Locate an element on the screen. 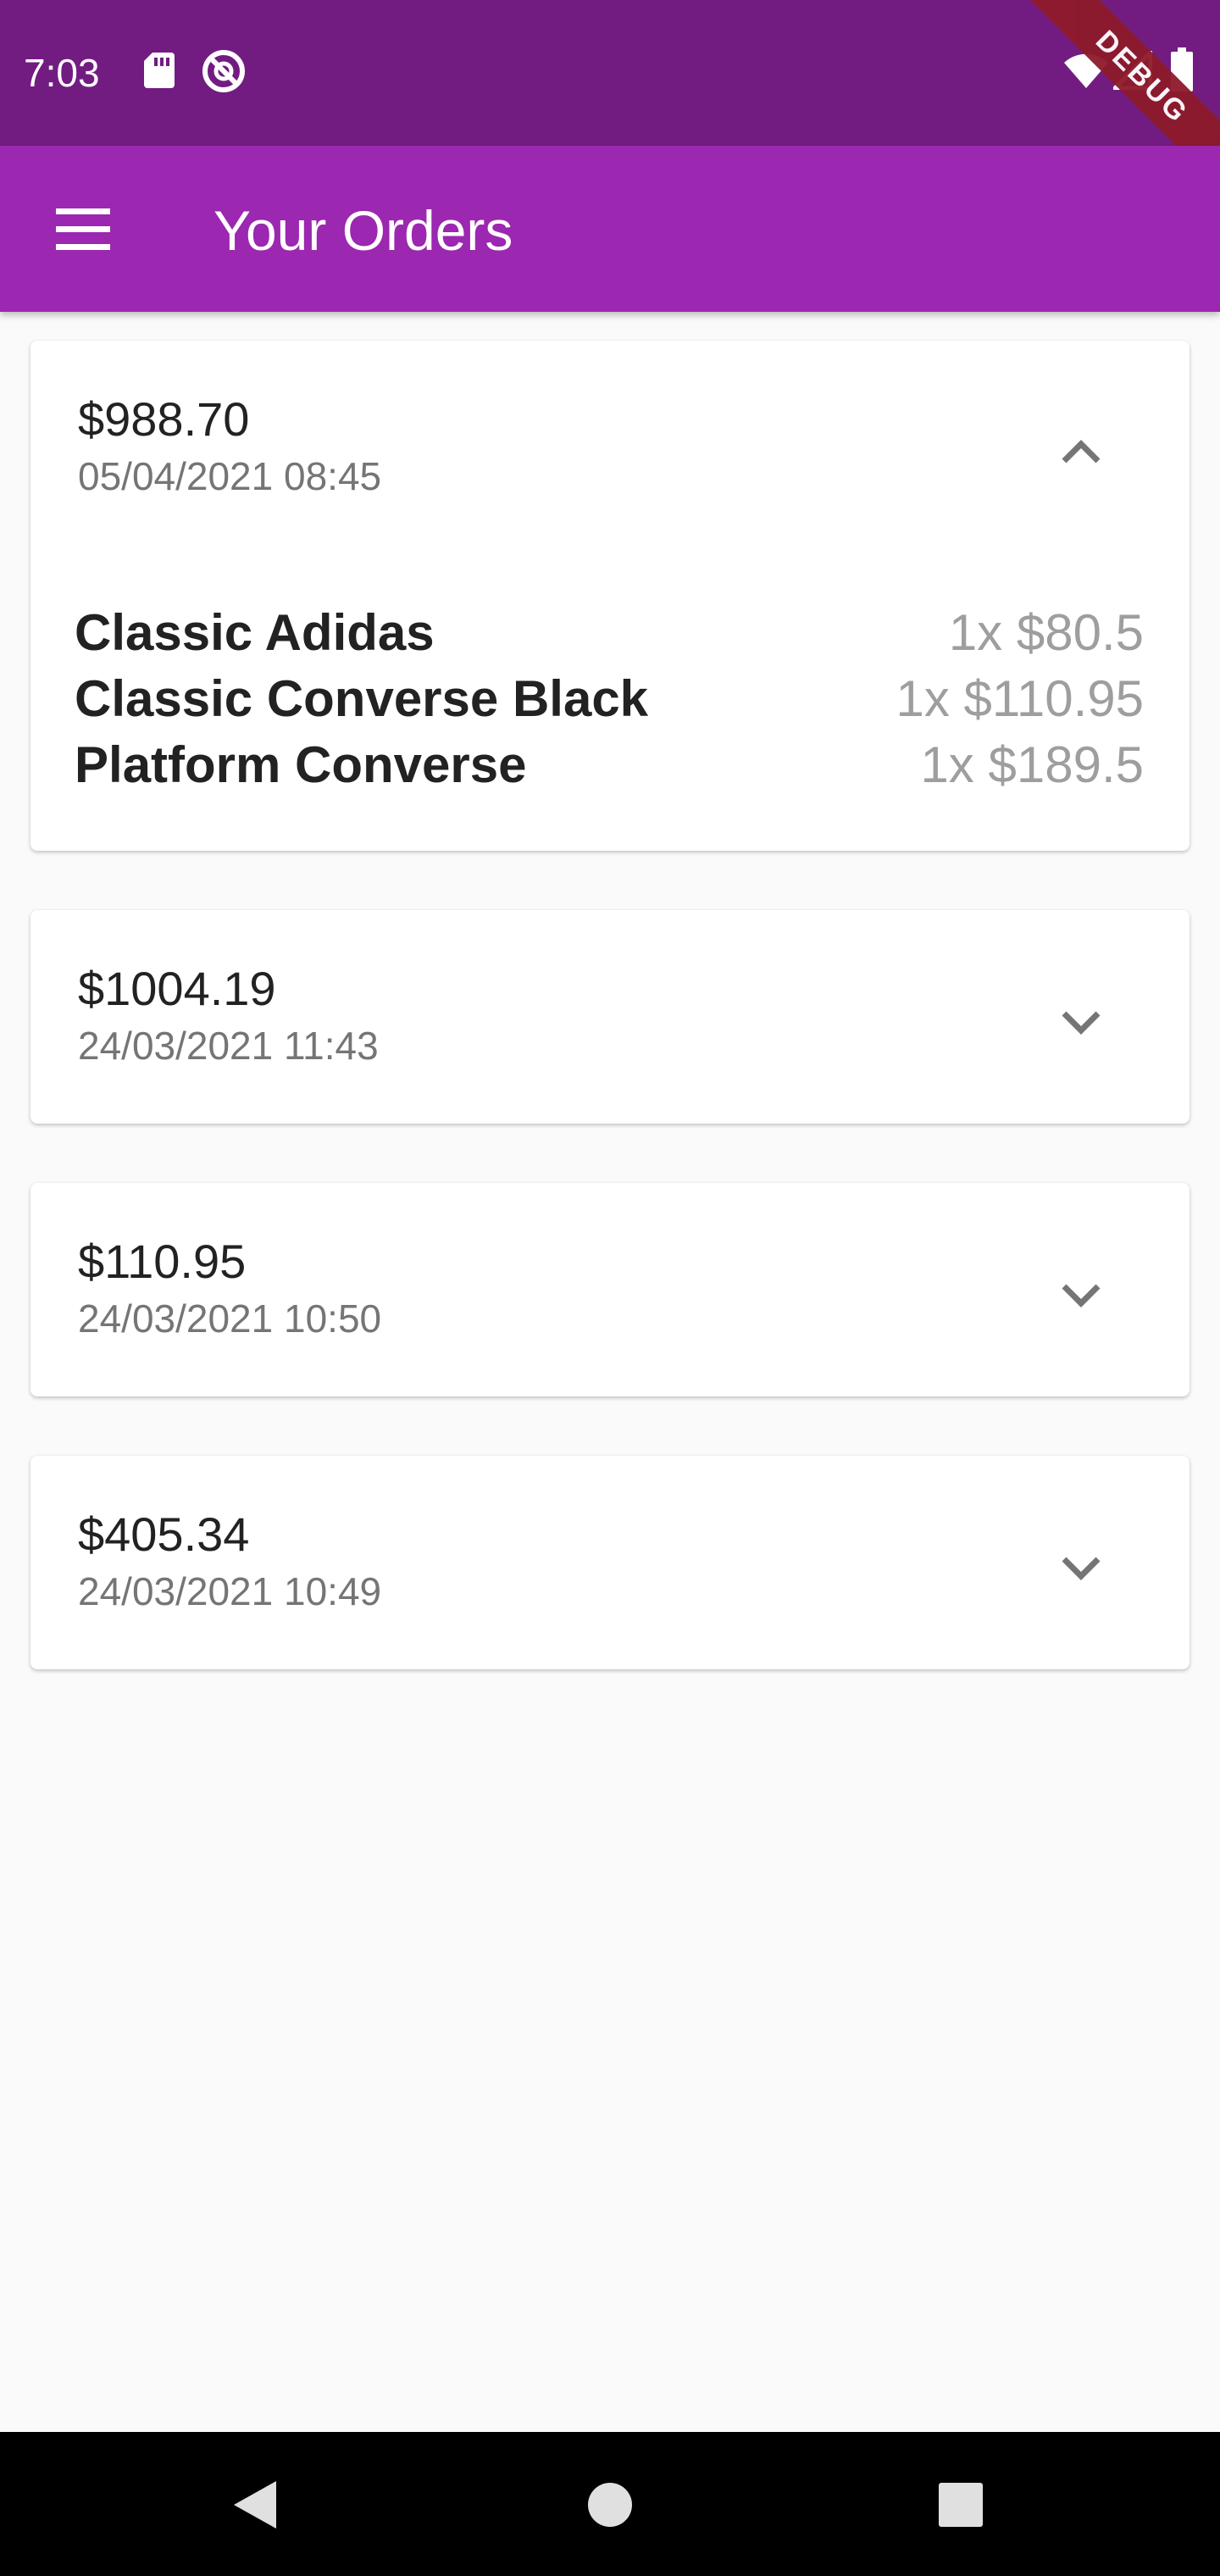 The height and width of the screenshot is (2576, 1220). order-header: $988.70 05/04/2021 08:45 is located at coordinates (610, 447).